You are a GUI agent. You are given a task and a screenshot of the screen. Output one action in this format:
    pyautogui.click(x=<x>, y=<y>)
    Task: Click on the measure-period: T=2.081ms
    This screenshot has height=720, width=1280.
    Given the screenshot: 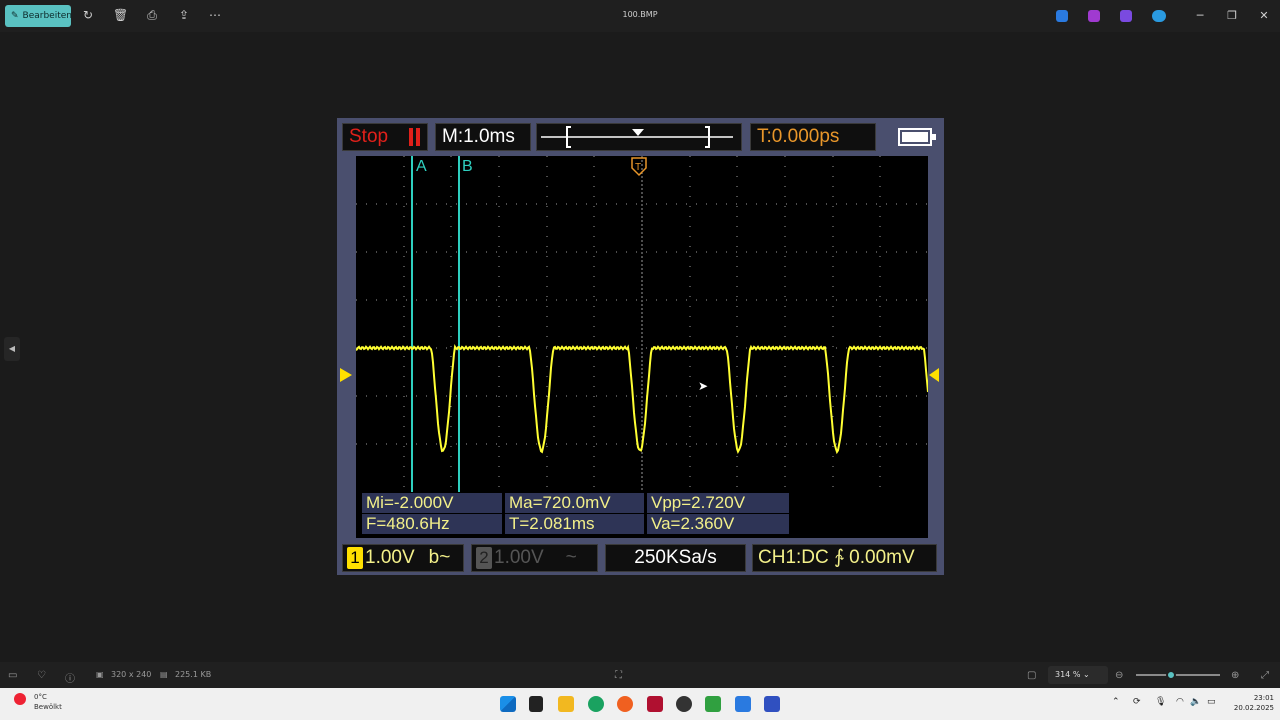 What is the action you would take?
    pyautogui.click(x=574, y=524)
    